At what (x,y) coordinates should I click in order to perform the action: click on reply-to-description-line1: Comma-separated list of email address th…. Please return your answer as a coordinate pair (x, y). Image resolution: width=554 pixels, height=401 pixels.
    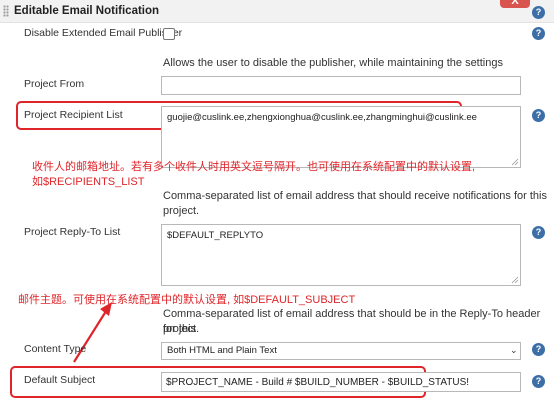
    Looking at the image, I should click on (352, 321).